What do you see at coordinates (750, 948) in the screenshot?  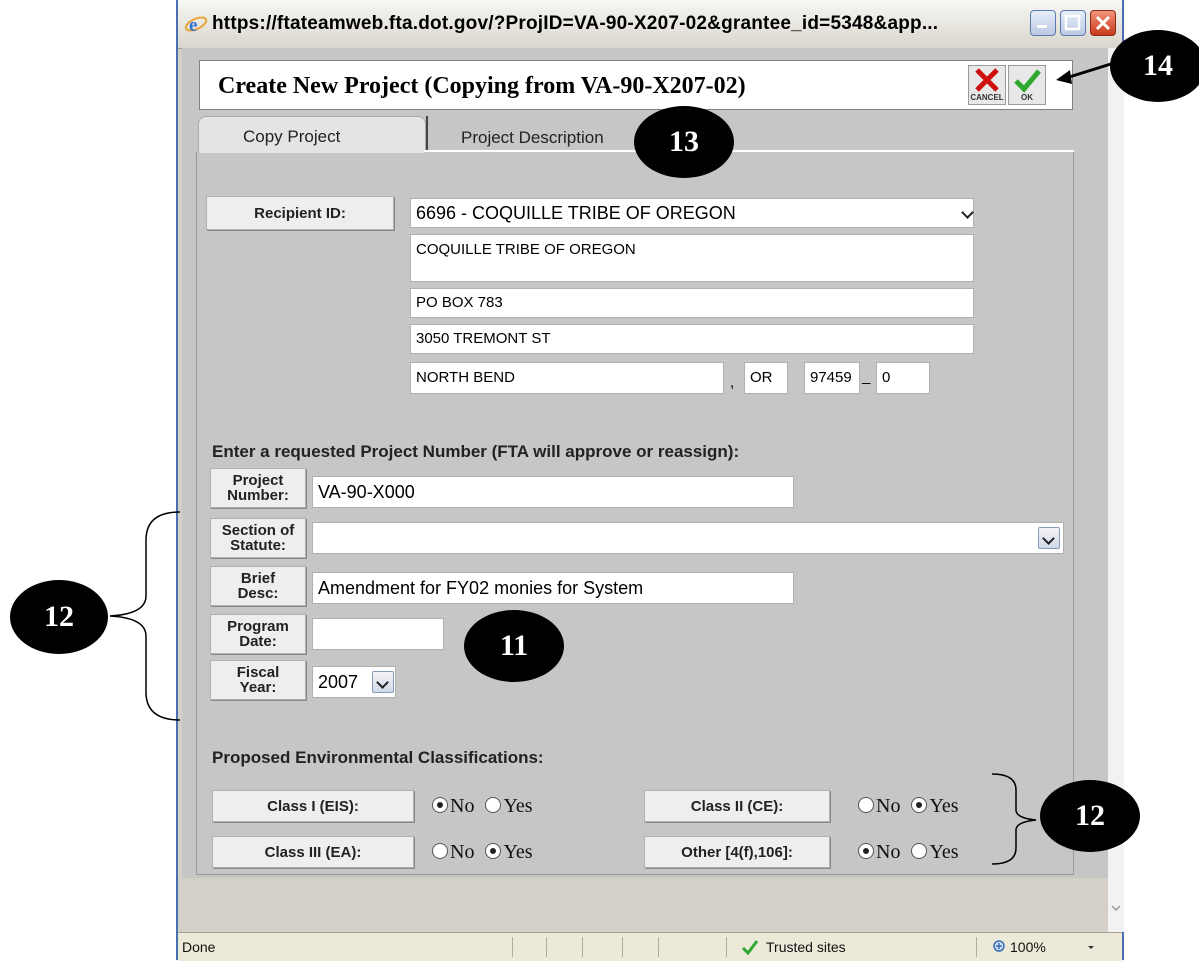 I see `trusted-sites-check-icon` at bounding box center [750, 948].